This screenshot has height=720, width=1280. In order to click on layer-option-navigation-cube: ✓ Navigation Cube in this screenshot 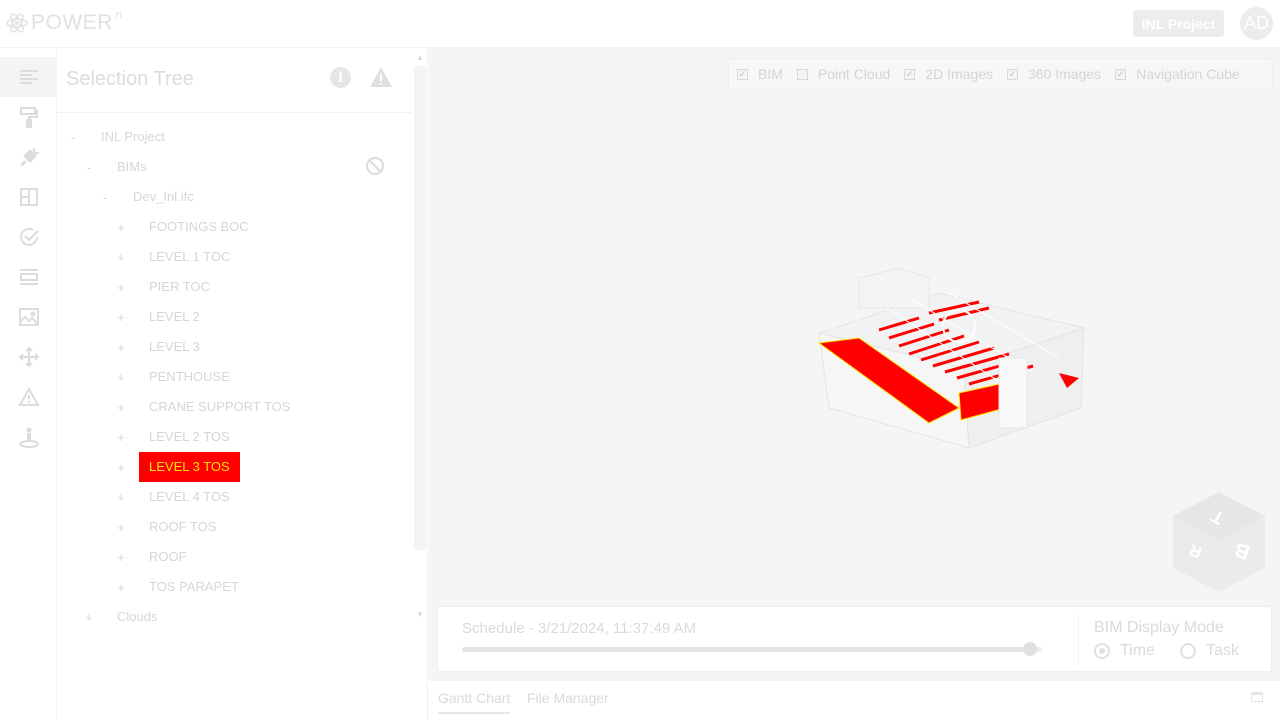, I will do `click(1177, 74)`.